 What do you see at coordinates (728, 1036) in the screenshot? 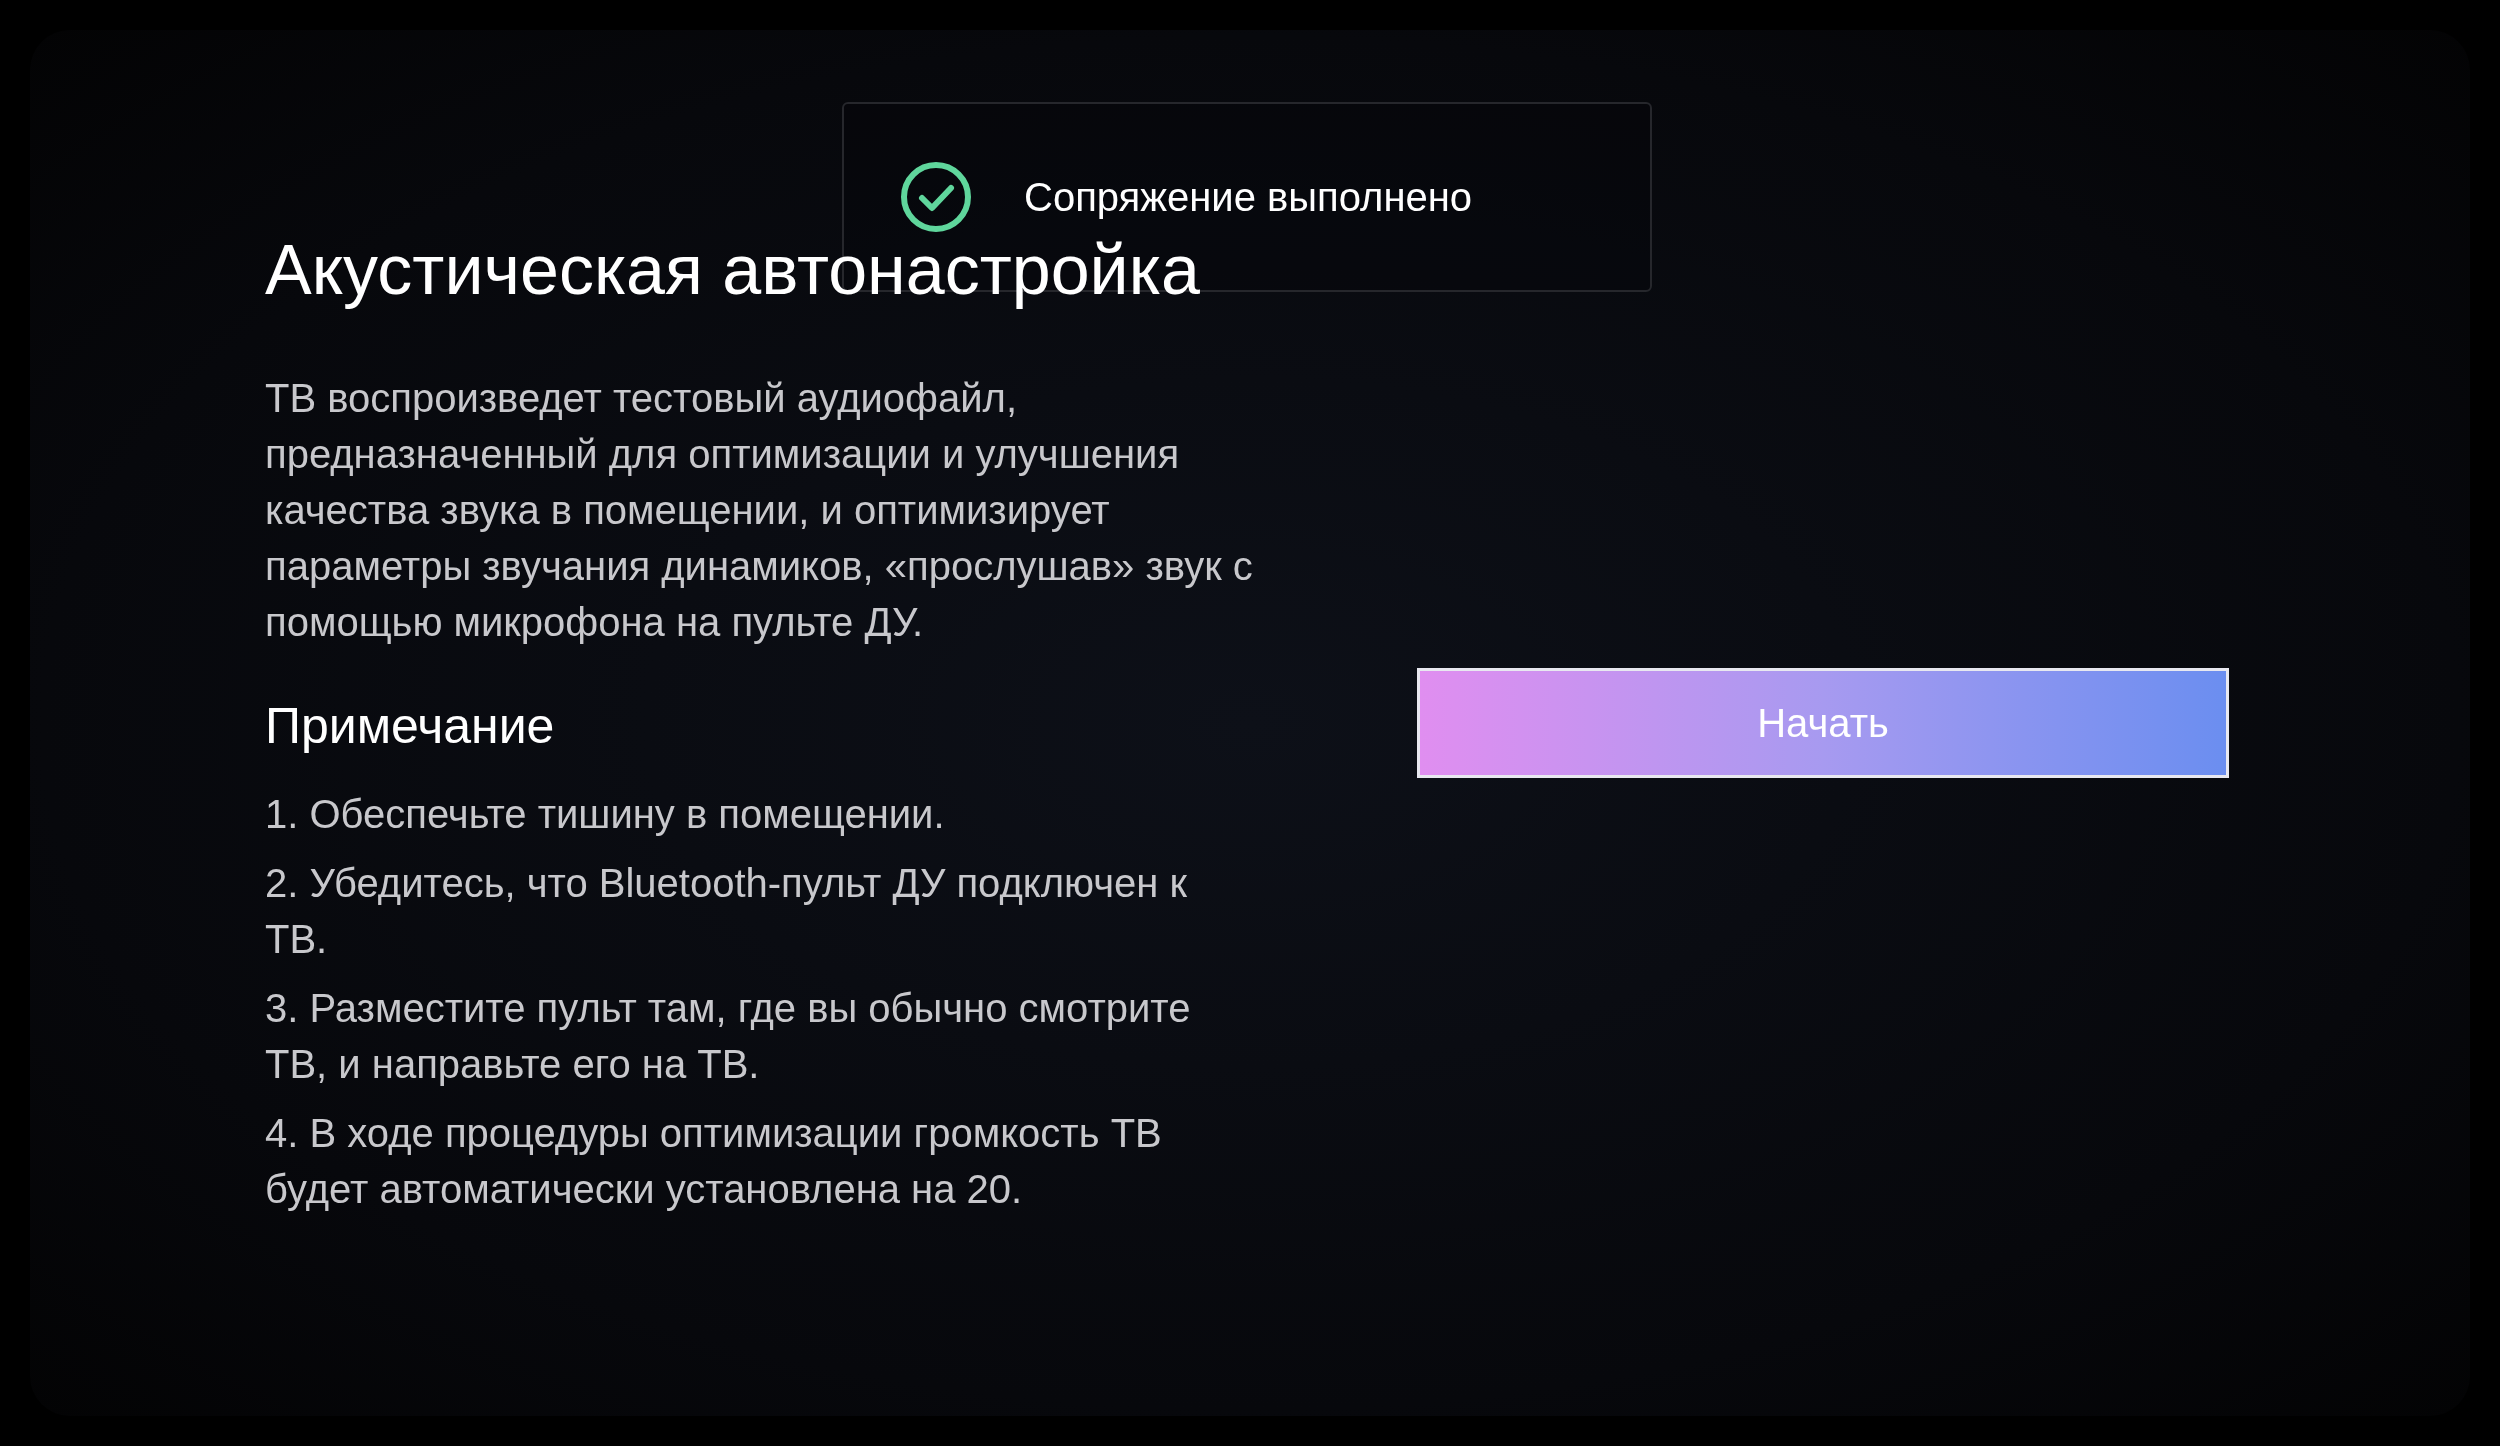
I see `note-item: 3. Разместите пульт там, где вы обычно смотрите ТВ, и направьте его на ТВ.` at bounding box center [728, 1036].